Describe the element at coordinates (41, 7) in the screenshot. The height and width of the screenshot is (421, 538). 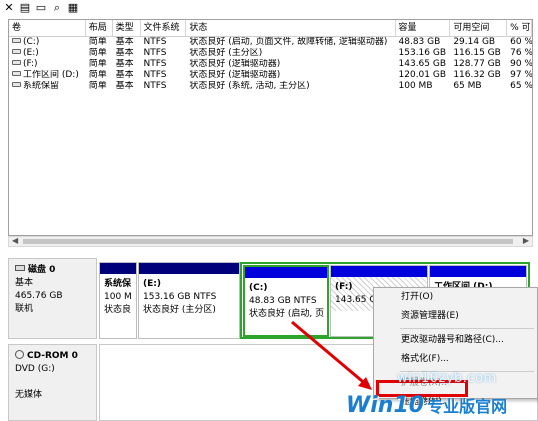
I see `open-folder-icon: ▭` at that location.